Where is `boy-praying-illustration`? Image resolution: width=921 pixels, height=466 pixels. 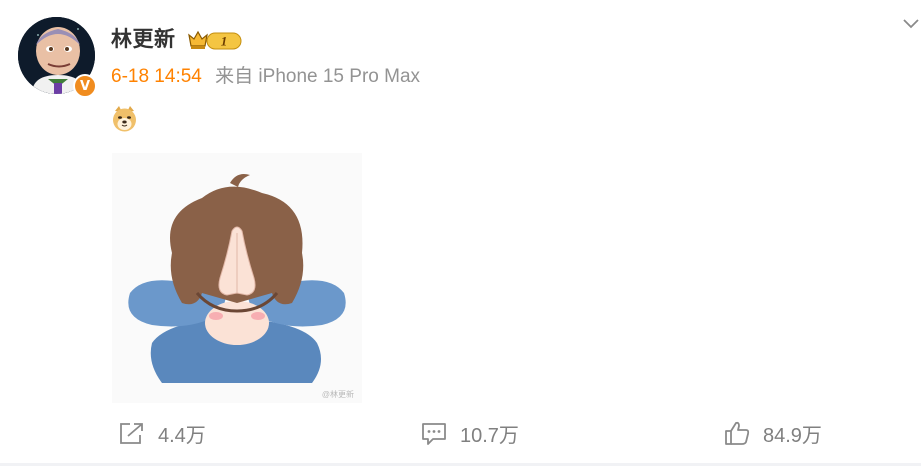 boy-praying-illustration is located at coordinates (237, 278).